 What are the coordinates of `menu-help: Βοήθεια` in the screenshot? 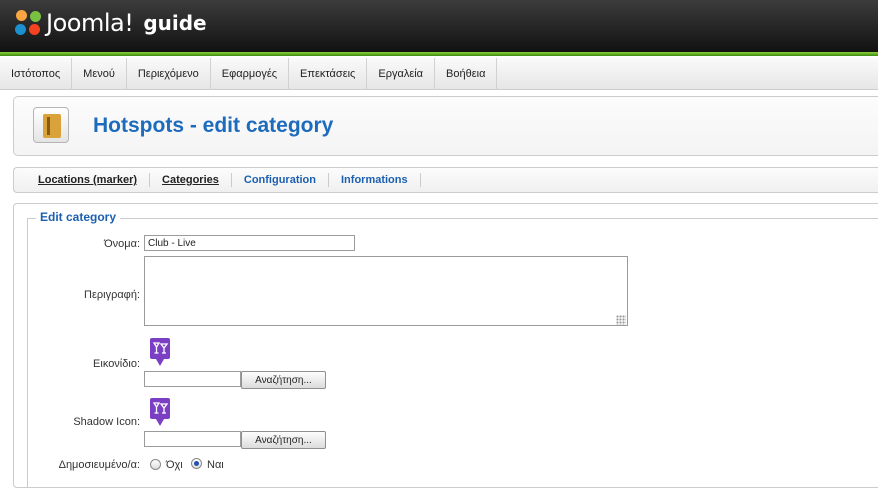 It's located at (466, 74).